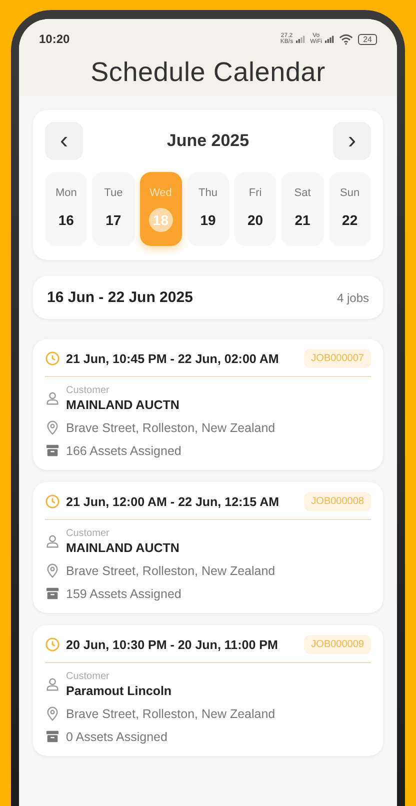 The image size is (416, 806). What do you see at coordinates (367, 39) in the screenshot?
I see `battery-indicator: 24` at bounding box center [367, 39].